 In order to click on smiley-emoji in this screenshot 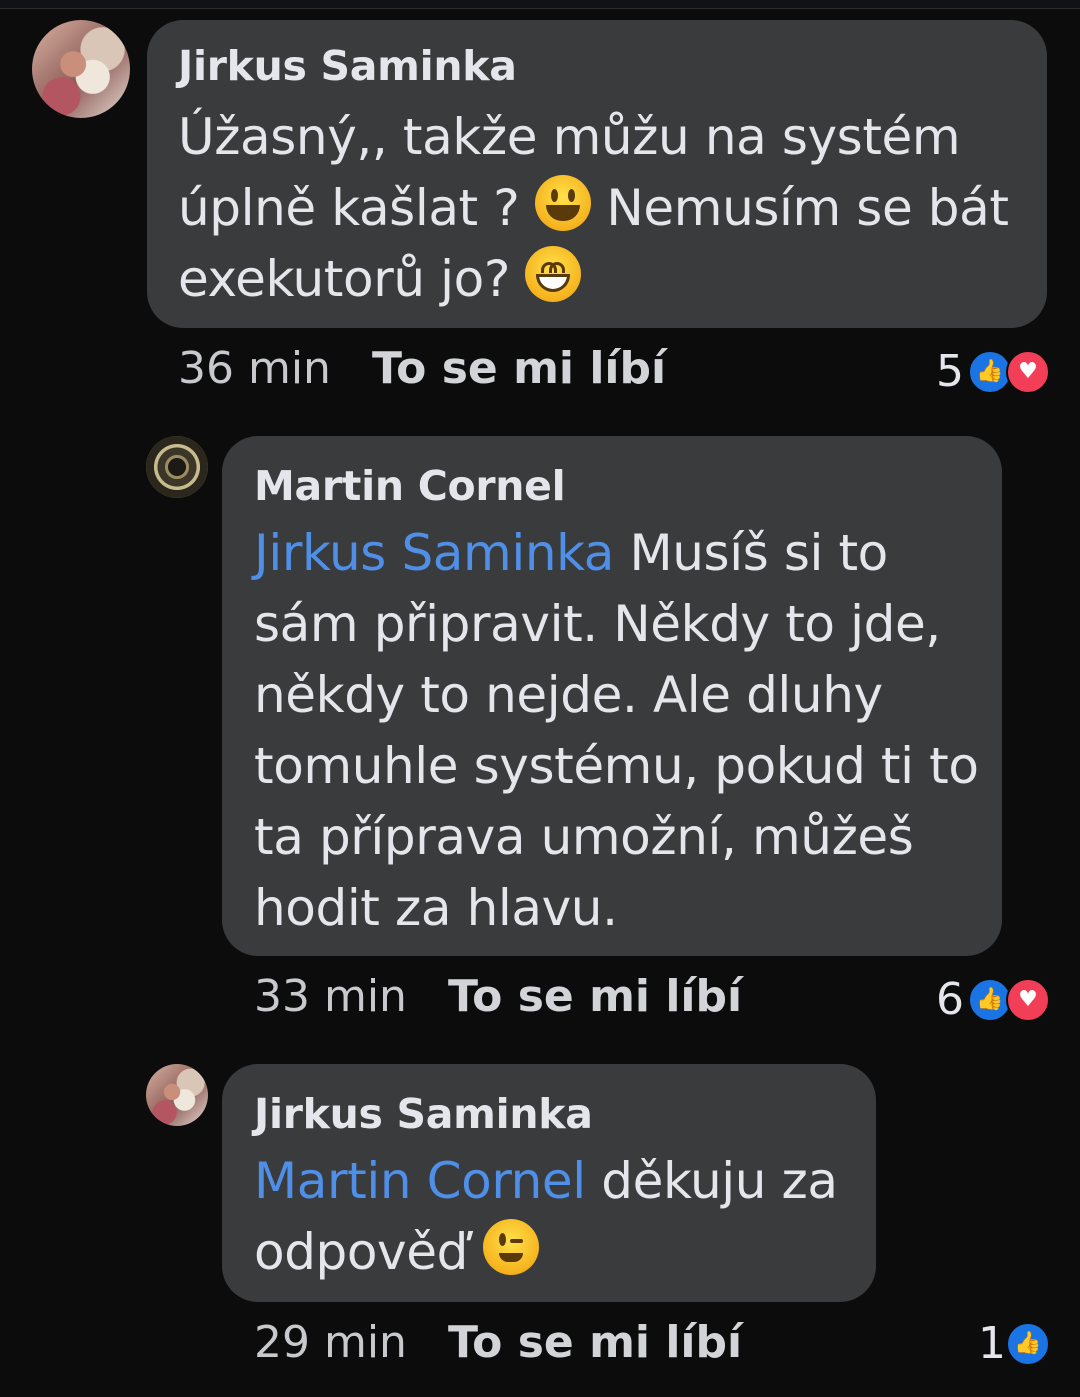, I will do `click(562, 203)`.